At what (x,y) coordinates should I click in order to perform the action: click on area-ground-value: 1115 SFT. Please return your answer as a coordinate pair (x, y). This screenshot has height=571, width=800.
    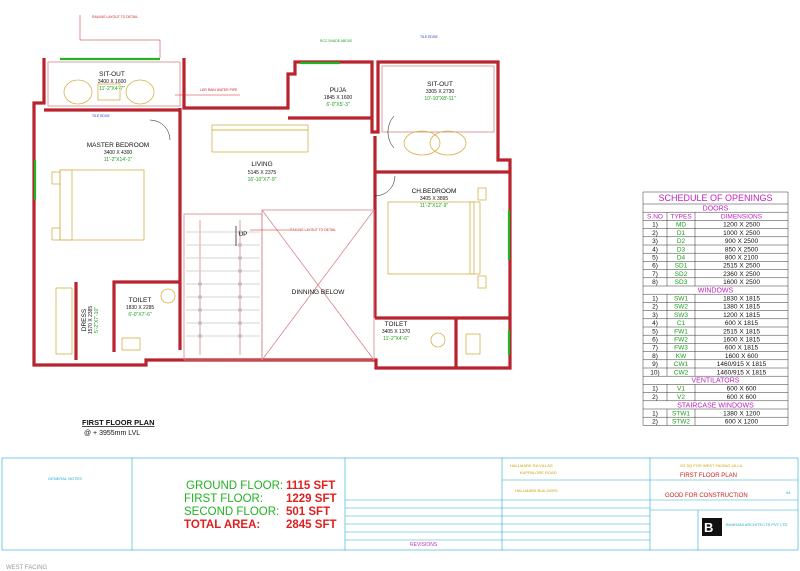
    Looking at the image, I should click on (310, 486).